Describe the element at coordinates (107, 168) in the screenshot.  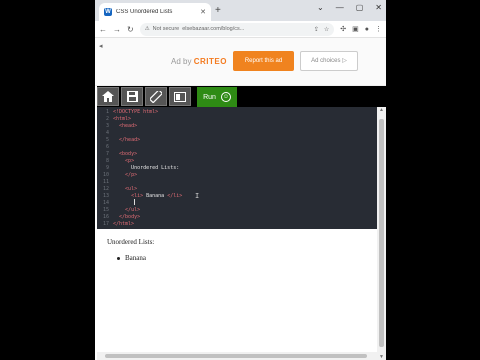
I see `line-number: 9` at that location.